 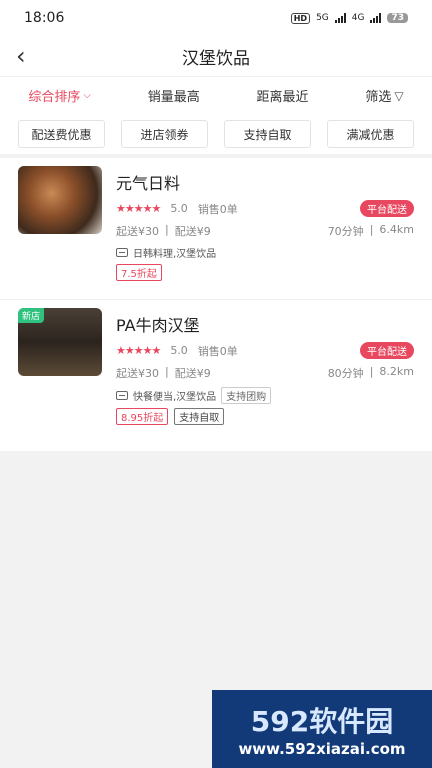 What do you see at coordinates (265, 231) in the screenshot?
I see `delivery-row: 起送¥30 | 配送¥9 70分钟 | 6.4km` at bounding box center [265, 231].